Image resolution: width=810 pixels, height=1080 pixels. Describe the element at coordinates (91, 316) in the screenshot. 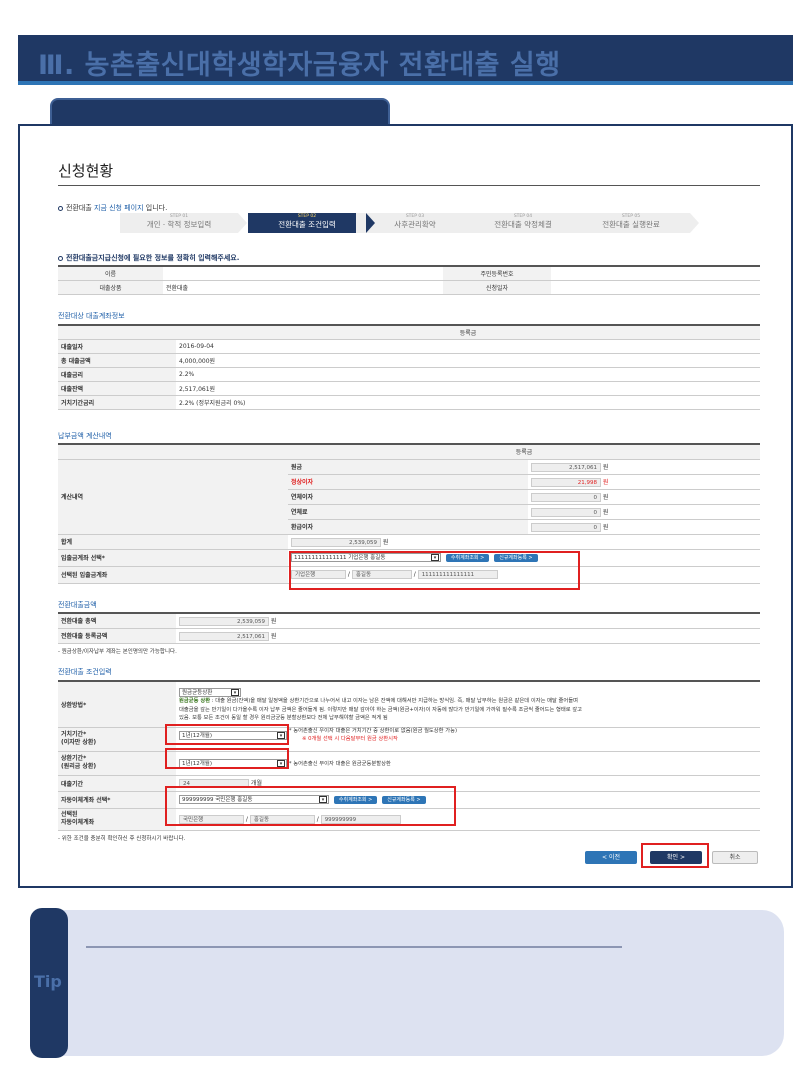

I see `section-loan-account: 전환대상 대출계좌정보` at that location.